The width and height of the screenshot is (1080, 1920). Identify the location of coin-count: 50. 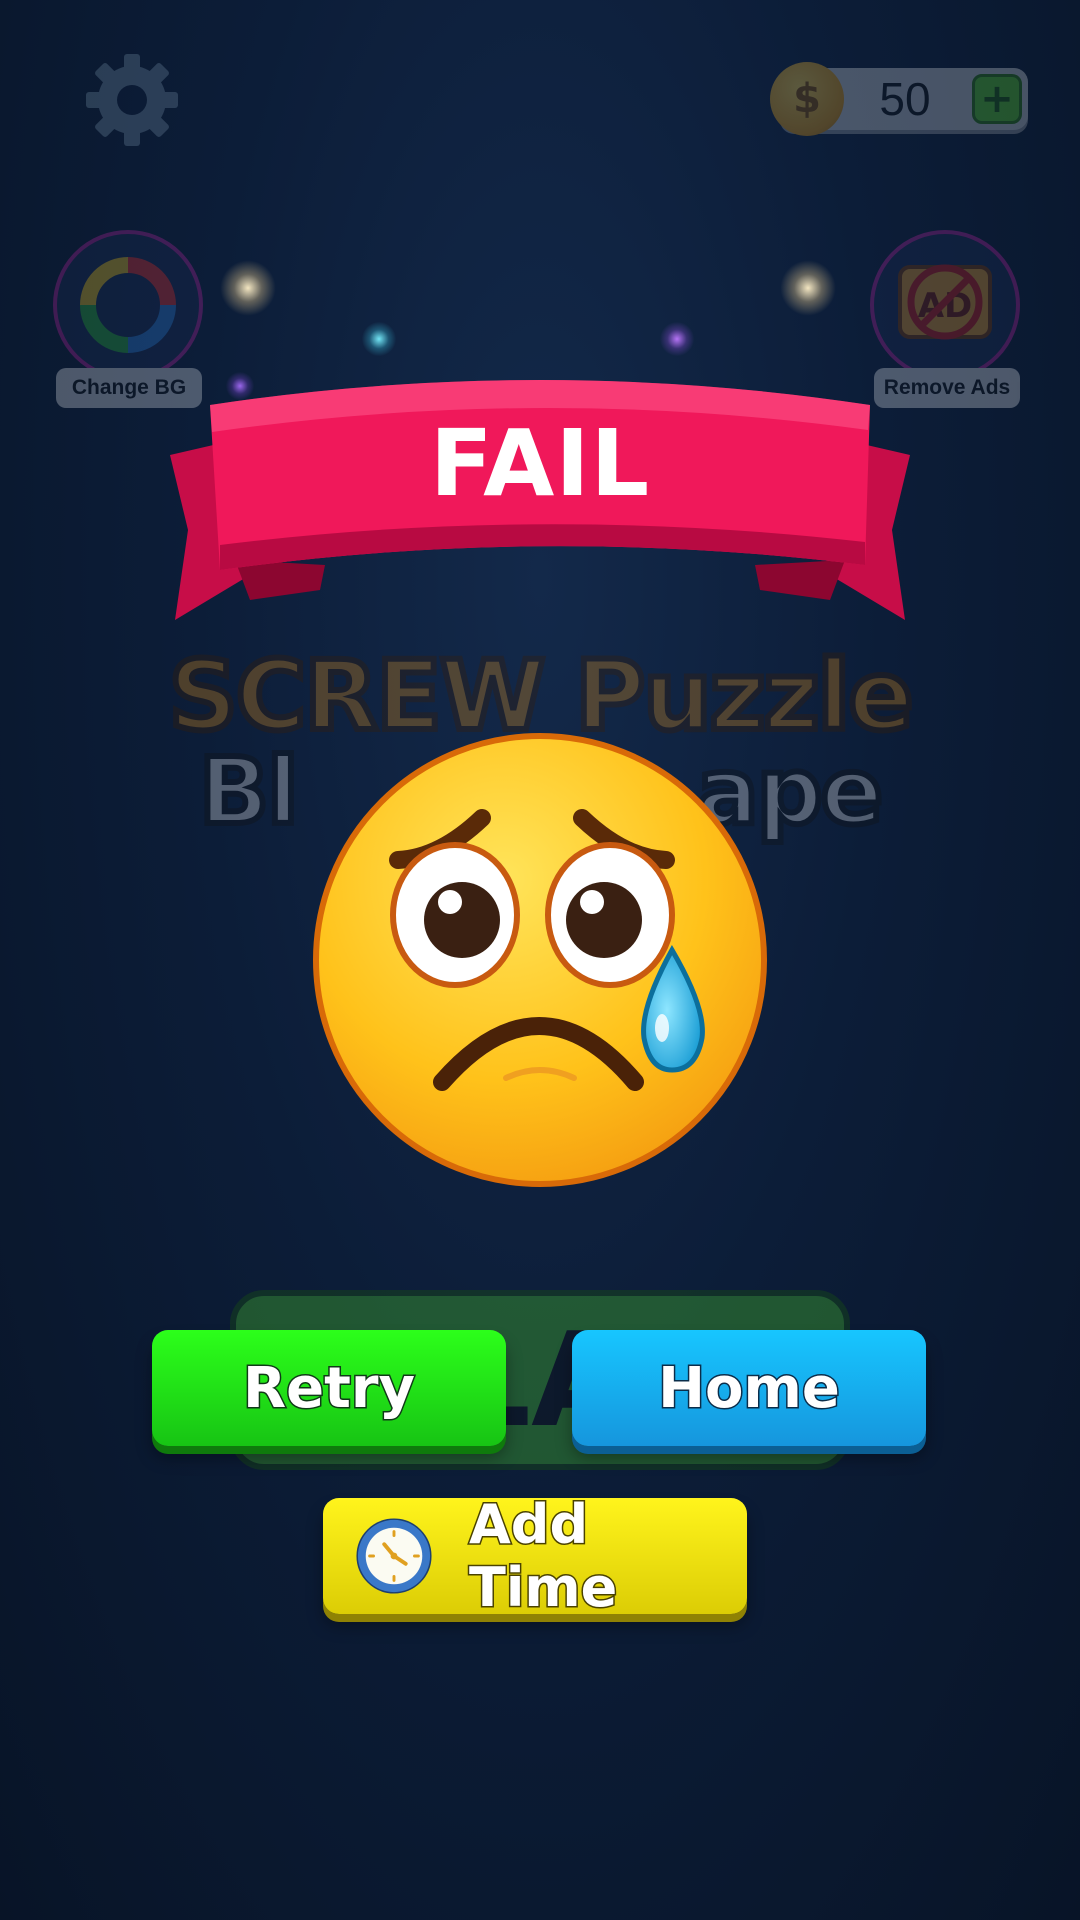
(905, 99).